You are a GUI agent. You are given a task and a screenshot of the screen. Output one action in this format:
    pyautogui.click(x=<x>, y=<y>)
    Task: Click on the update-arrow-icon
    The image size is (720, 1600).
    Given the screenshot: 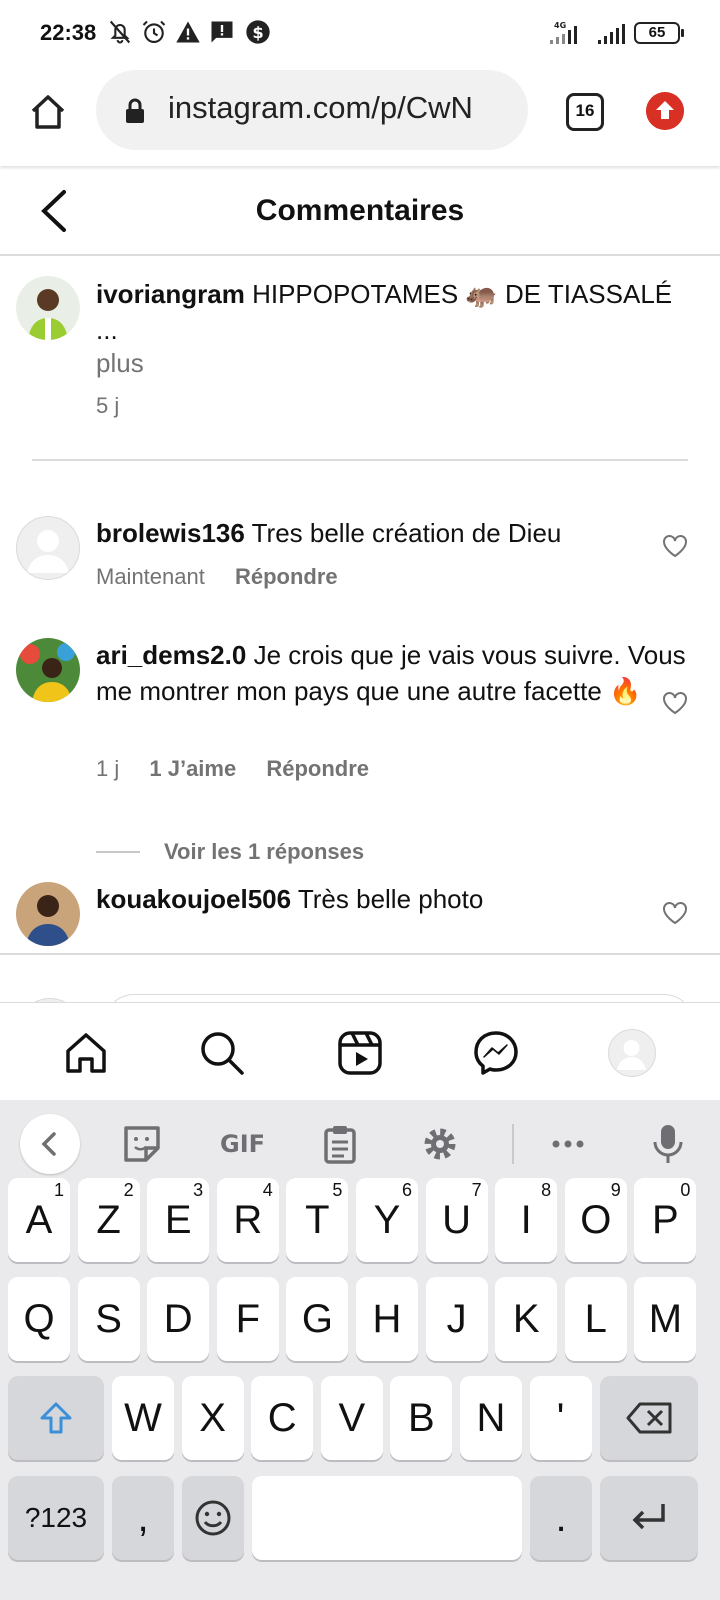 What is the action you would take?
    pyautogui.click(x=665, y=111)
    